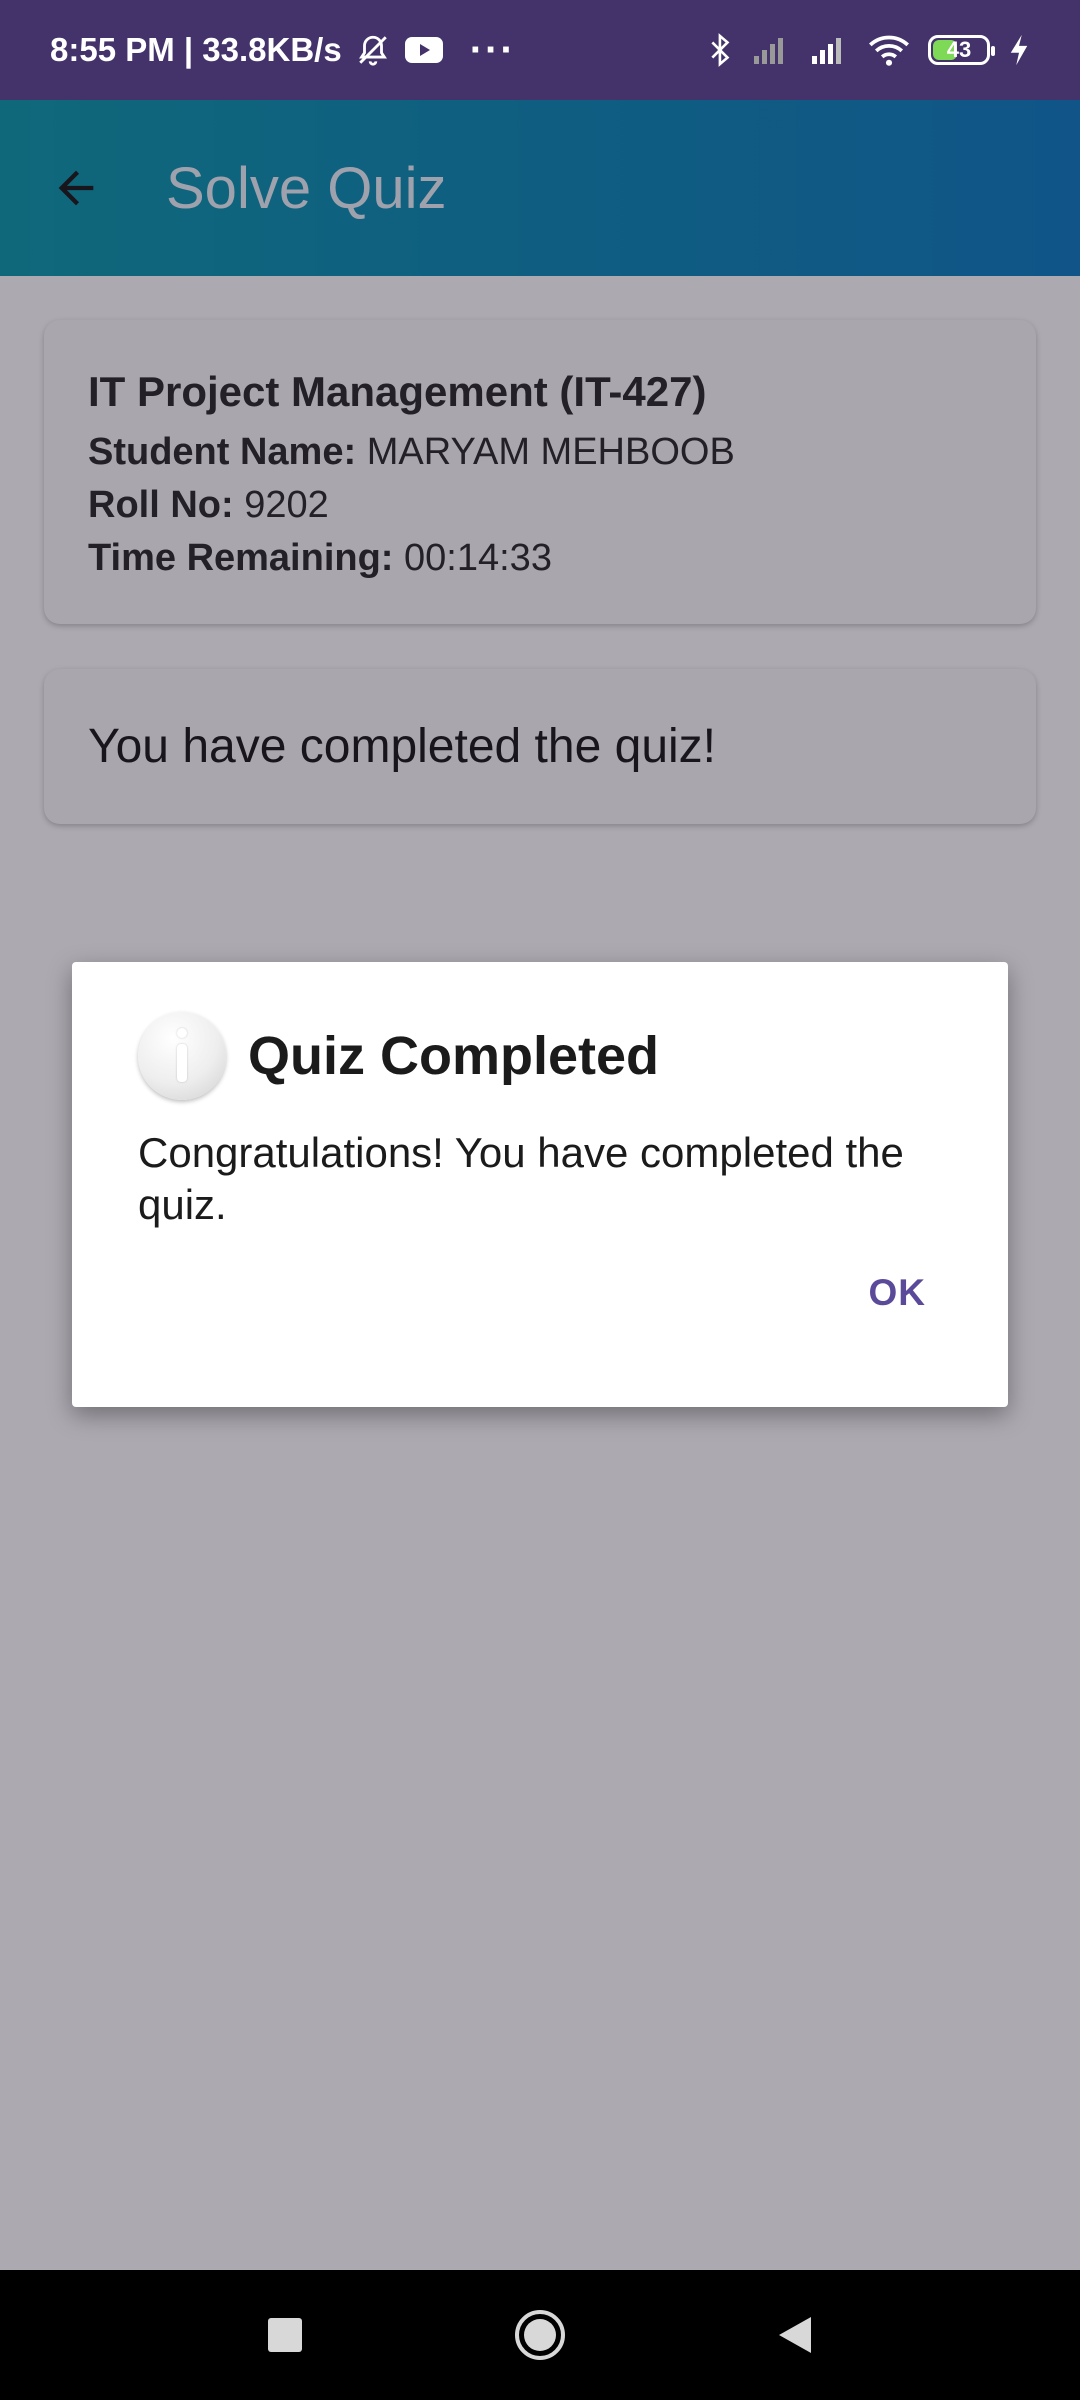 Image resolution: width=1080 pixels, height=2400 pixels. I want to click on wifi-icon, so click(889, 50).